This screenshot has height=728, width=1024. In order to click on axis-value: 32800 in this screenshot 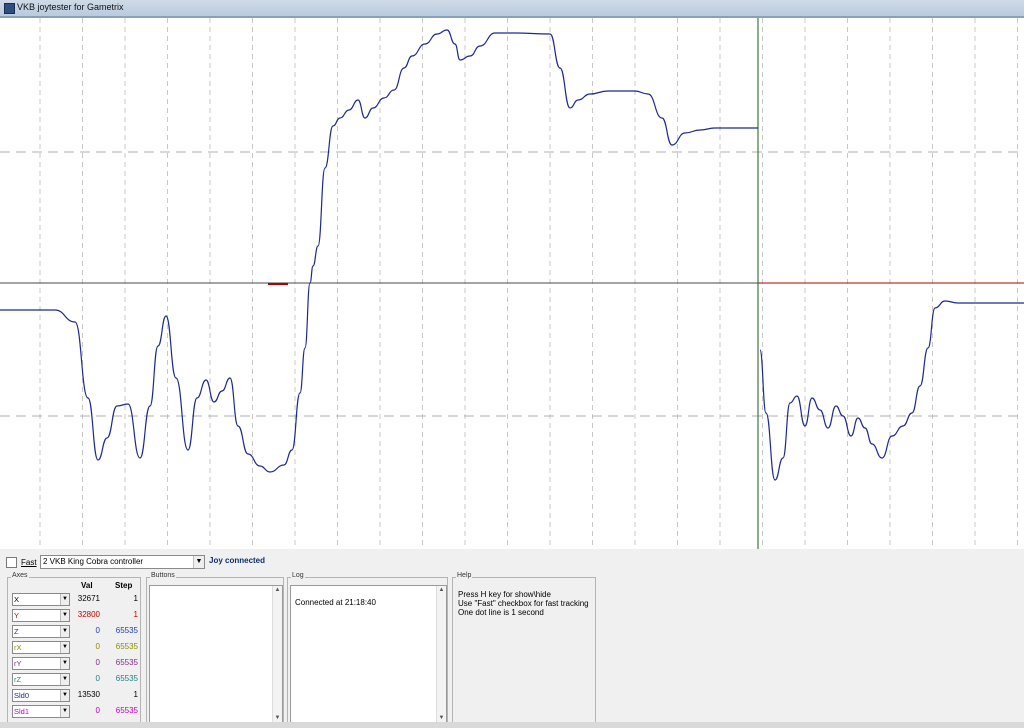, I will do `click(88, 614)`.